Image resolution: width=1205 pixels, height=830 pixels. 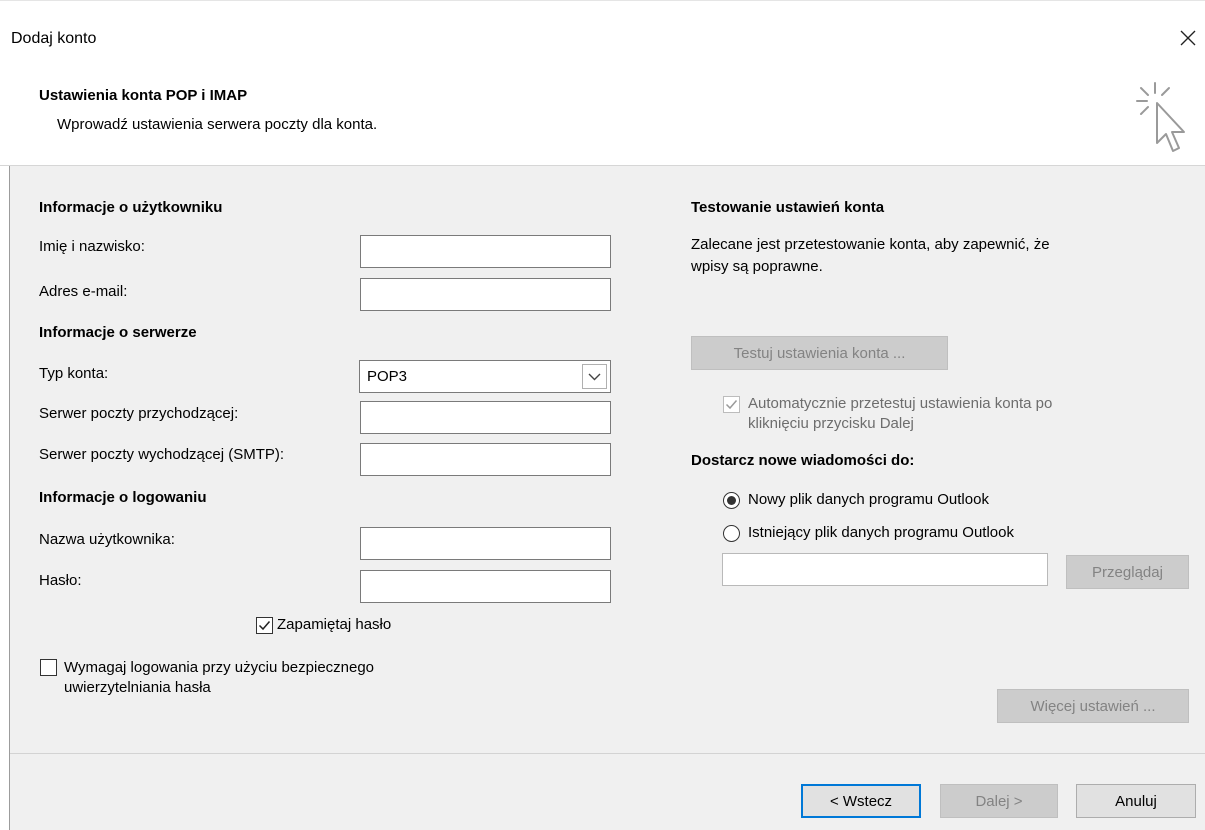 I want to click on auto-test-label-line2: kliknięciu przycisku Dalej, so click(x=831, y=423).